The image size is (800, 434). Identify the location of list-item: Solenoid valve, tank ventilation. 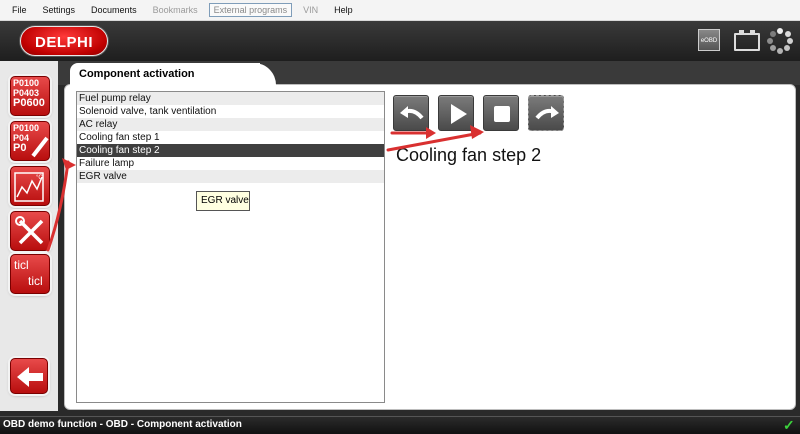
(230, 111).